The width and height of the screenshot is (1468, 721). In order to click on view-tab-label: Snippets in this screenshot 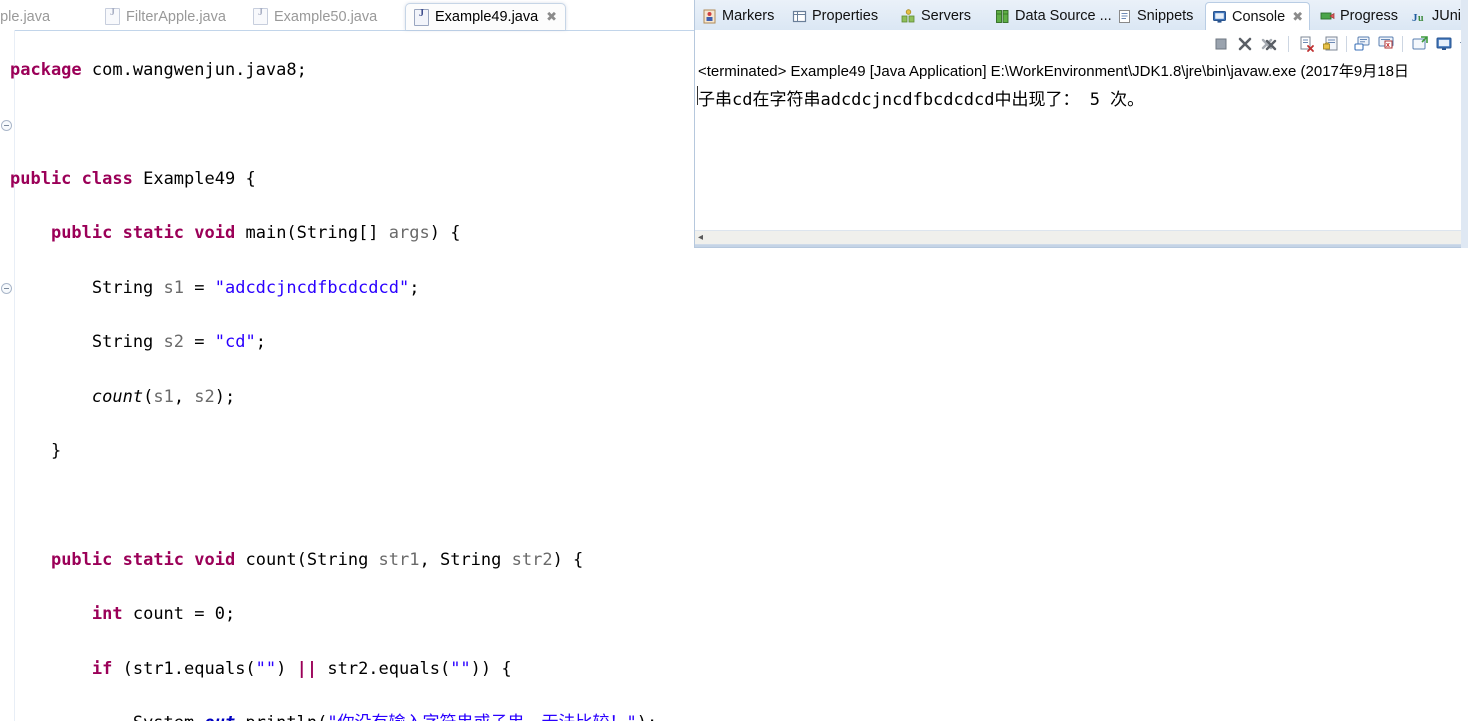, I will do `click(1165, 16)`.